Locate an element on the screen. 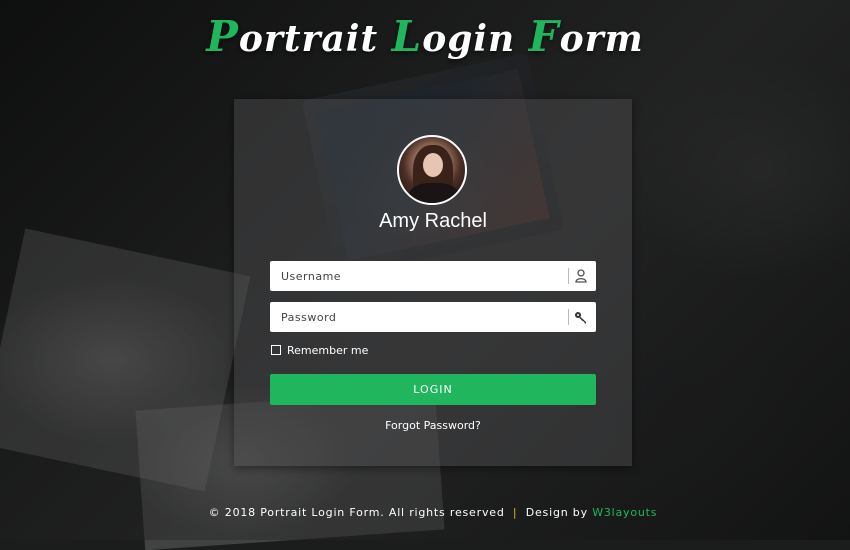 This screenshot has width=850, height=550. remember-me: Remember me is located at coordinates (319, 350).